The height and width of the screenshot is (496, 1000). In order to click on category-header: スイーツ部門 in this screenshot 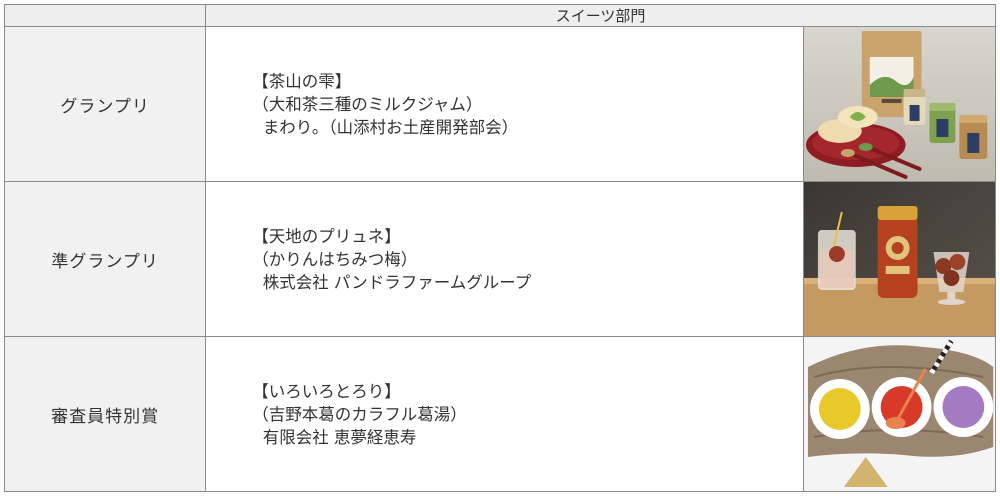, I will do `click(600, 15)`.